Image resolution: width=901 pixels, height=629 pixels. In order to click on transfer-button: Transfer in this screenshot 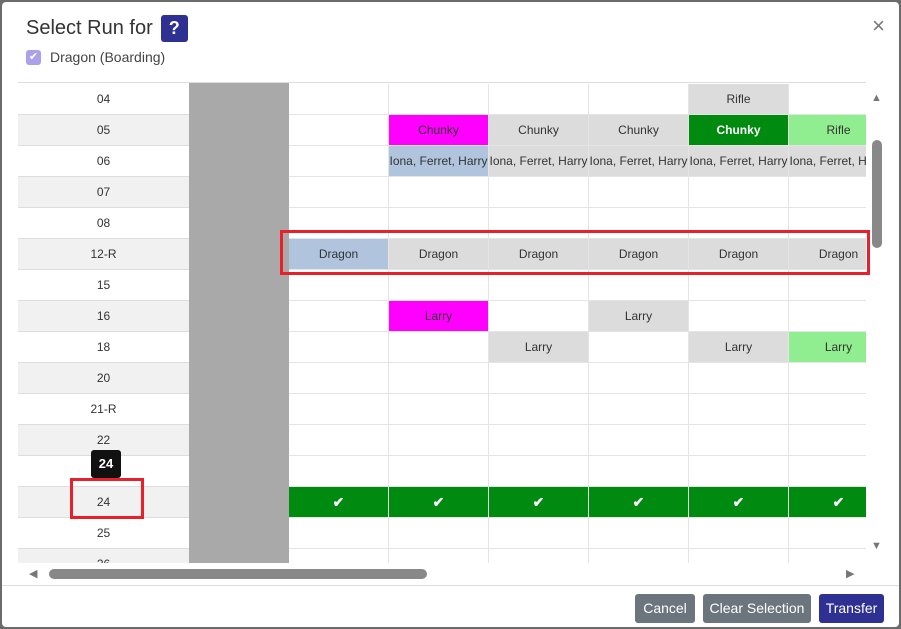, I will do `click(851, 608)`.